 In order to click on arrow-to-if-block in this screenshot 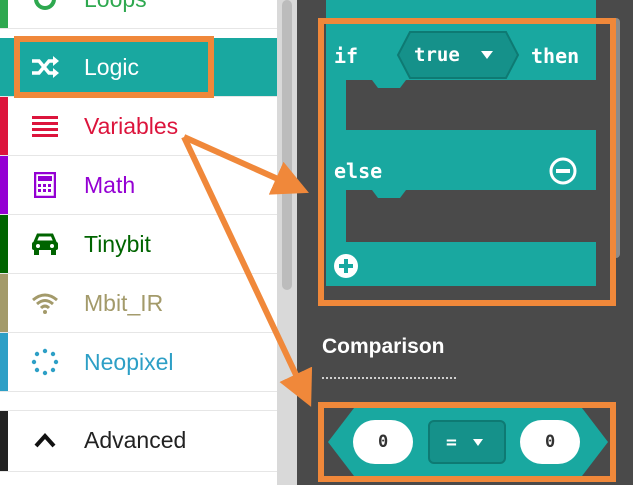, I will do `click(245, 164)`.